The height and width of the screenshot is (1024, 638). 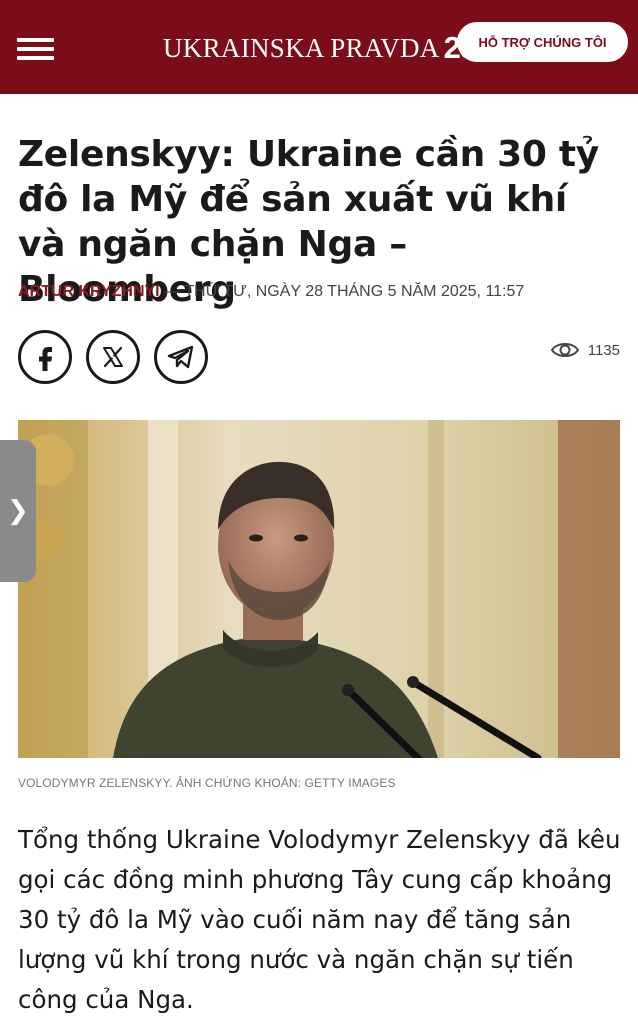 I want to click on facebook-share-button, so click(x=45, y=357).